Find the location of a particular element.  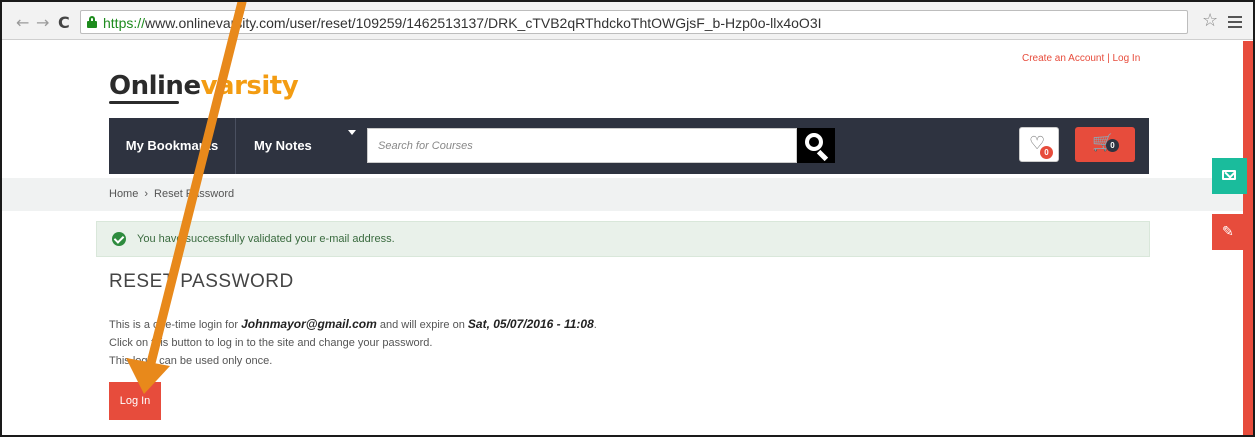

search-icon is located at coordinates (814, 142).